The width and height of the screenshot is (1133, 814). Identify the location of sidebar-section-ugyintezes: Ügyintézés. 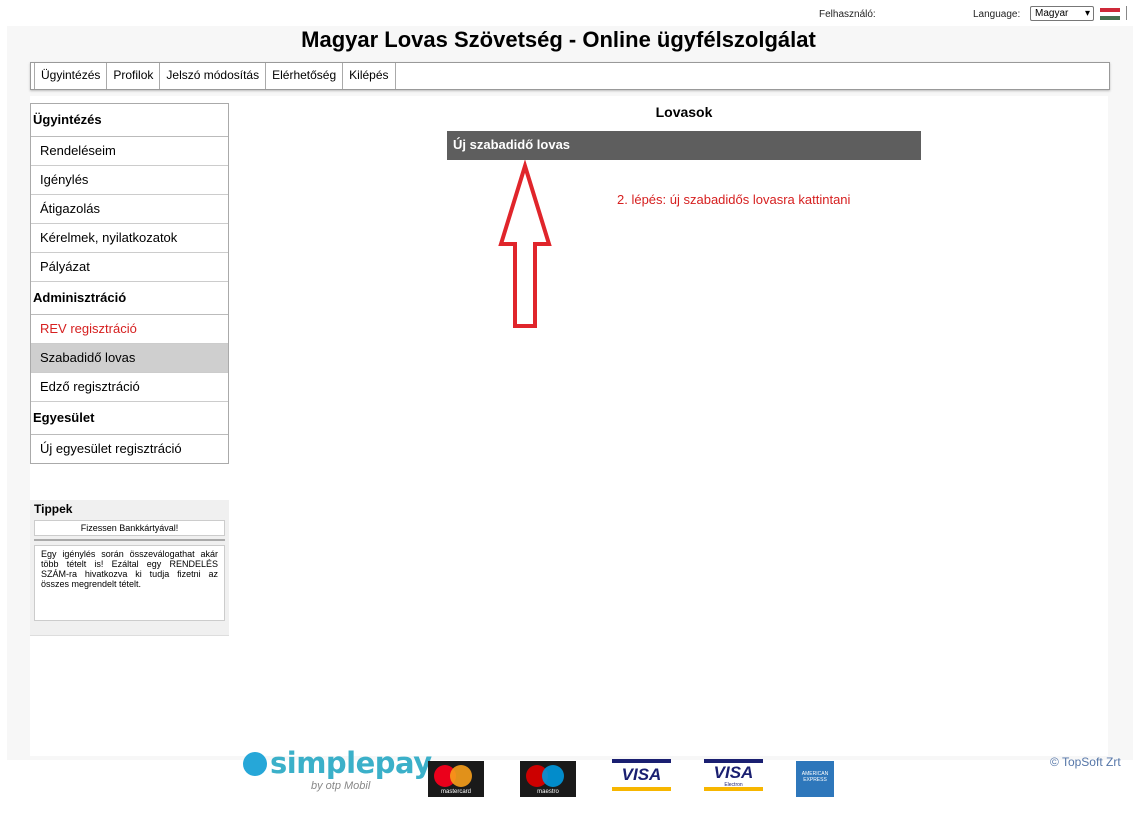
(129, 120).